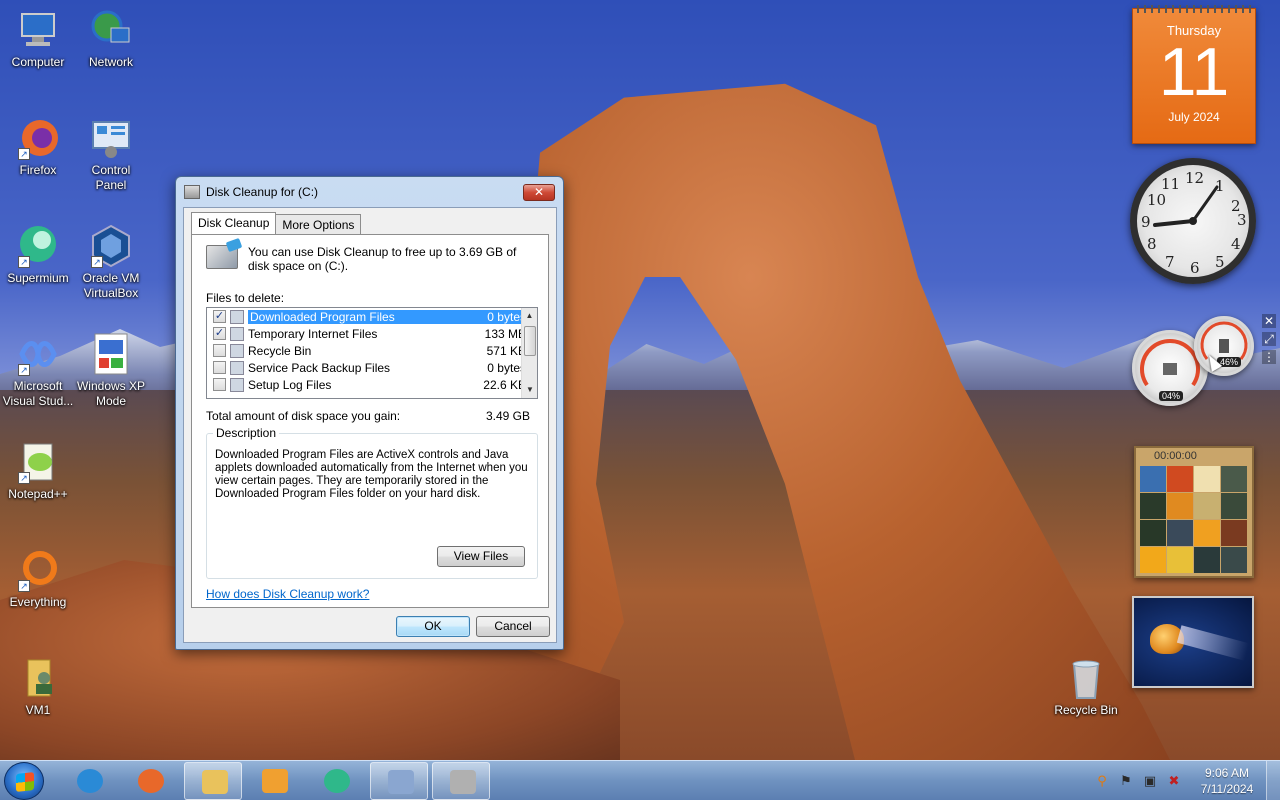  I want to click on gadget-toolbar: ✕ ⤢ ⋮, so click(1270, 341).